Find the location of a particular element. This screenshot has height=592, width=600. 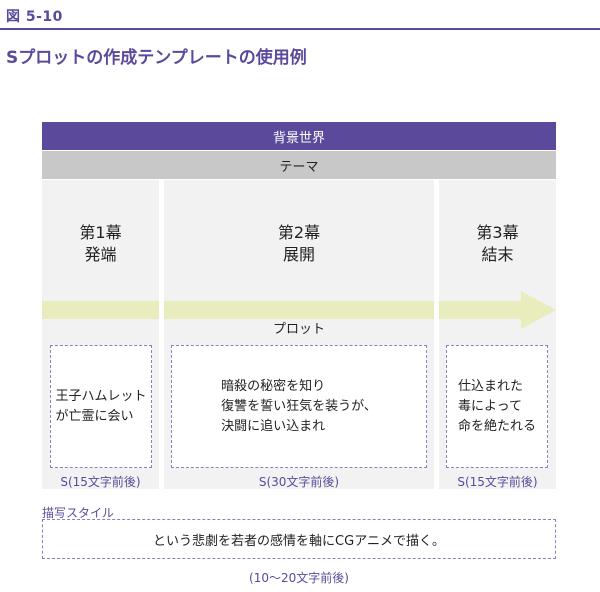

plot-label: プロット is located at coordinates (298, 329).